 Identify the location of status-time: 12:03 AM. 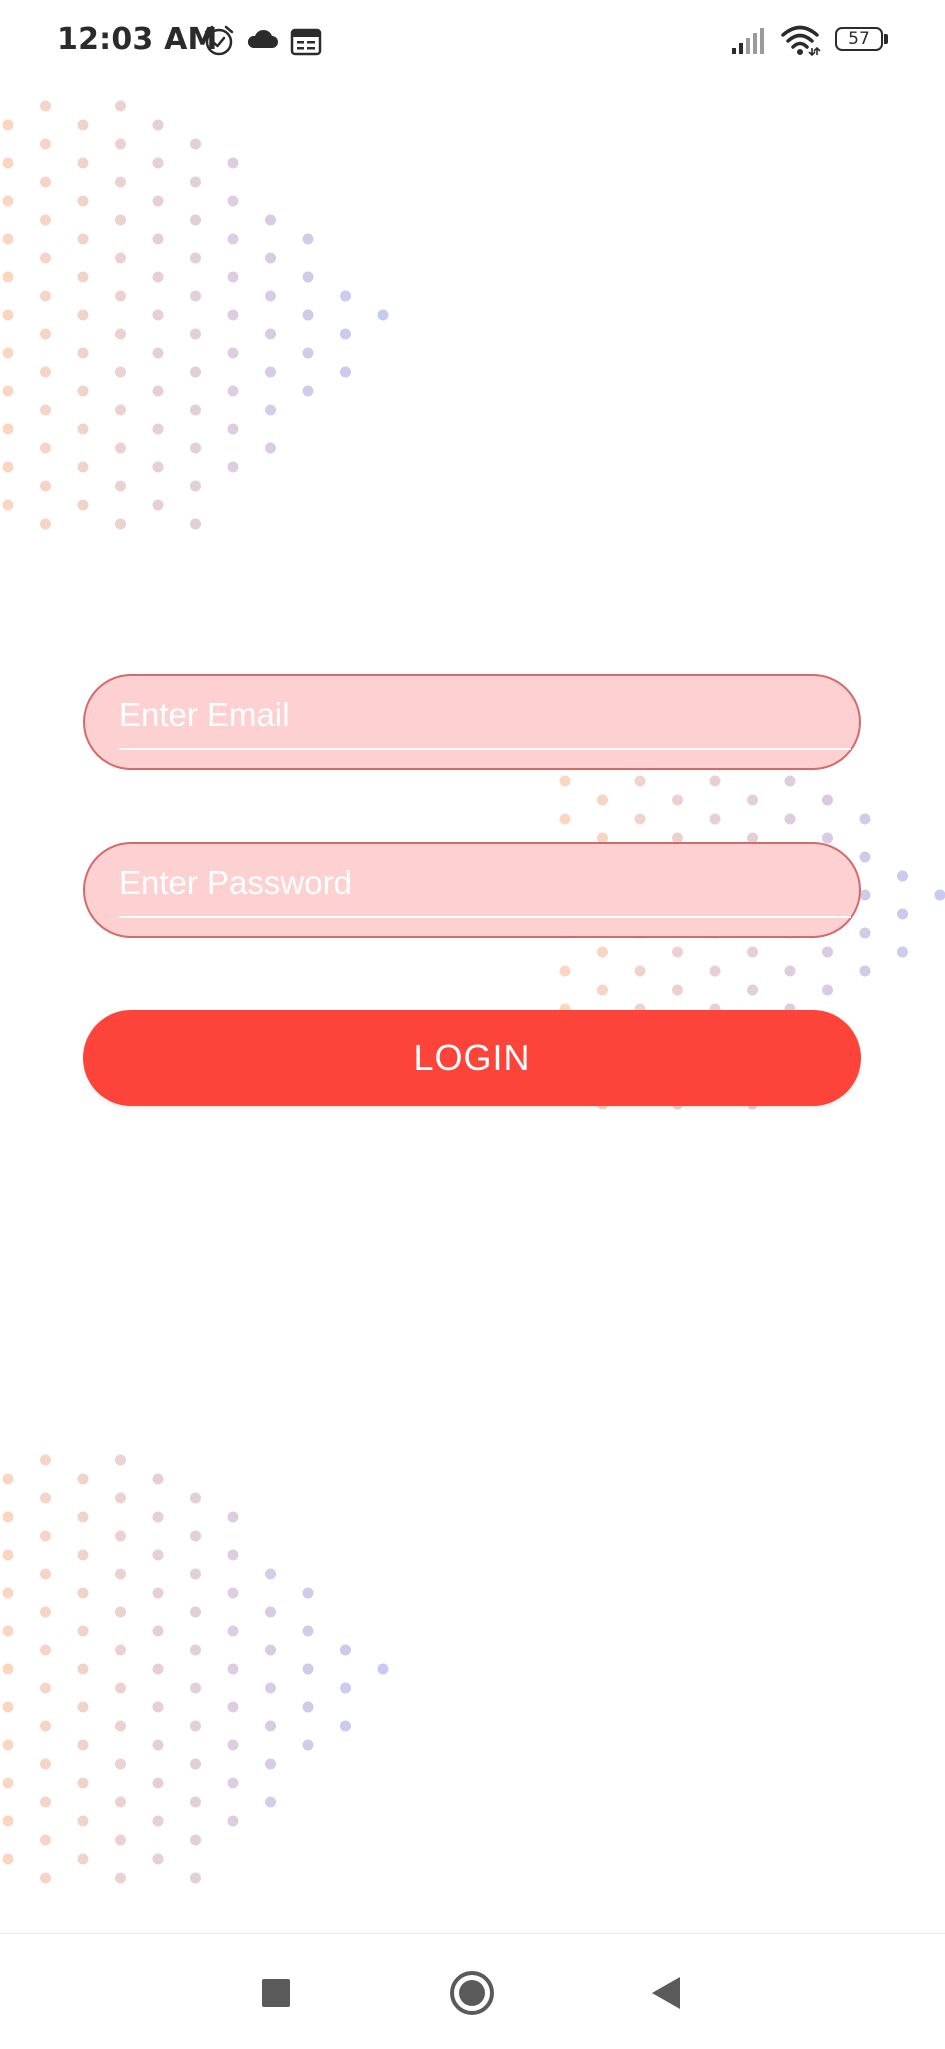
(137, 39).